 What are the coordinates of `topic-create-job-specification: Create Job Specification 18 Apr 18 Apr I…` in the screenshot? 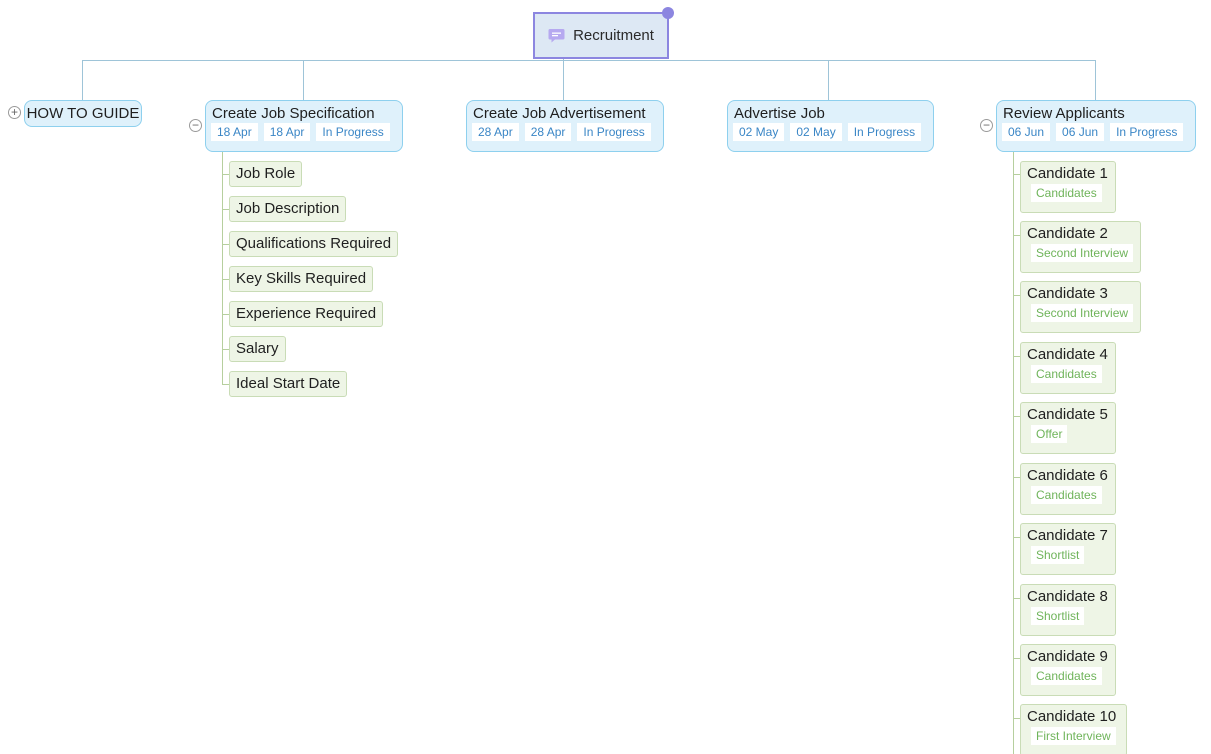 It's located at (304, 126).